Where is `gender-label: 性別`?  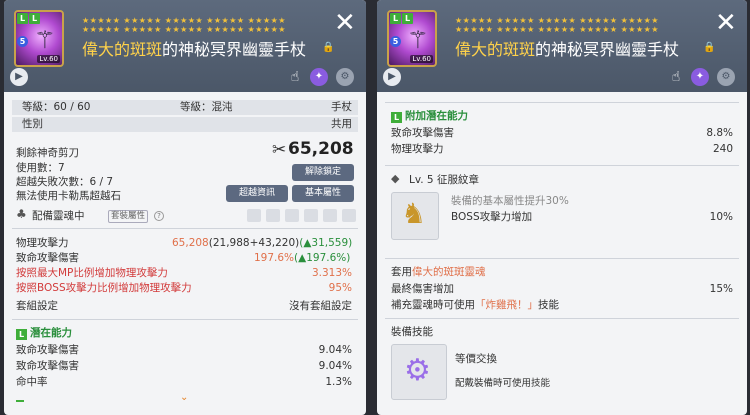 gender-label: 性別 is located at coordinates (32, 124).